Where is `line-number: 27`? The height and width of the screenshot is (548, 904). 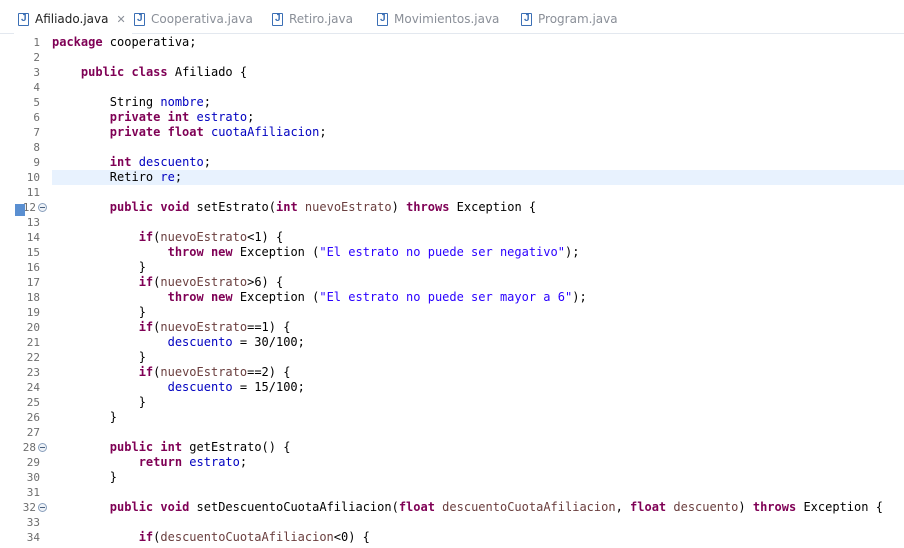
line-number: 27 is located at coordinates (33, 432).